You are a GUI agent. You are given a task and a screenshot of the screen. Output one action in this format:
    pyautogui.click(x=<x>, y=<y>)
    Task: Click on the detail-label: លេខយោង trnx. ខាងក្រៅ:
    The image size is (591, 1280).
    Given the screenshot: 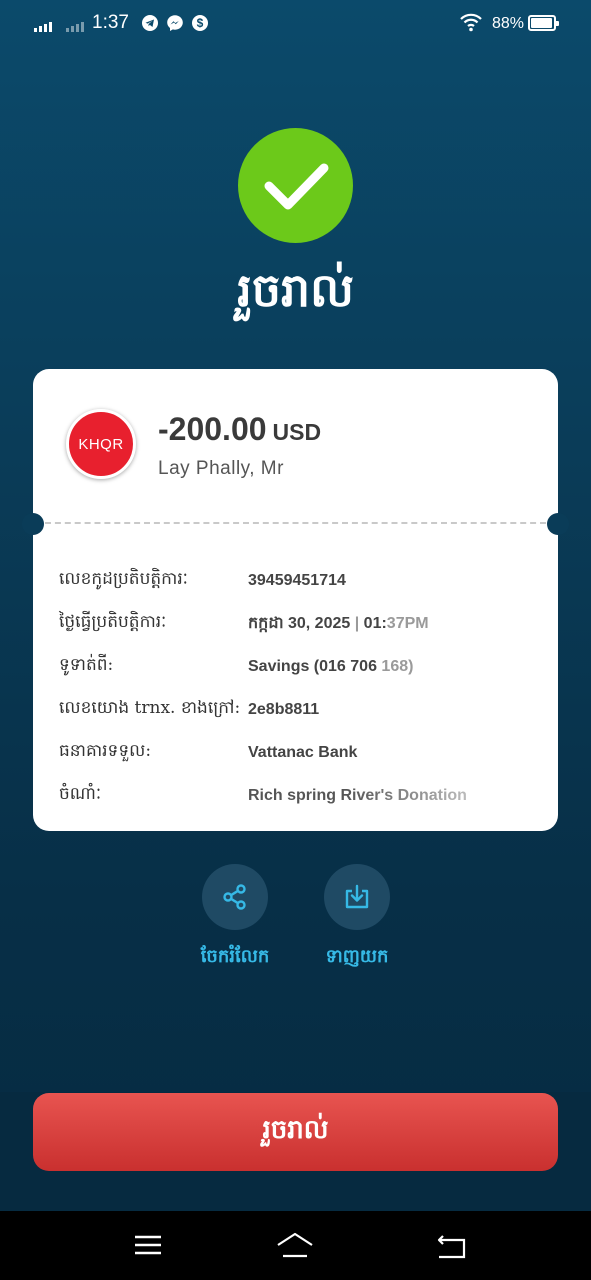 What is the action you would take?
    pyautogui.click(x=150, y=708)
    